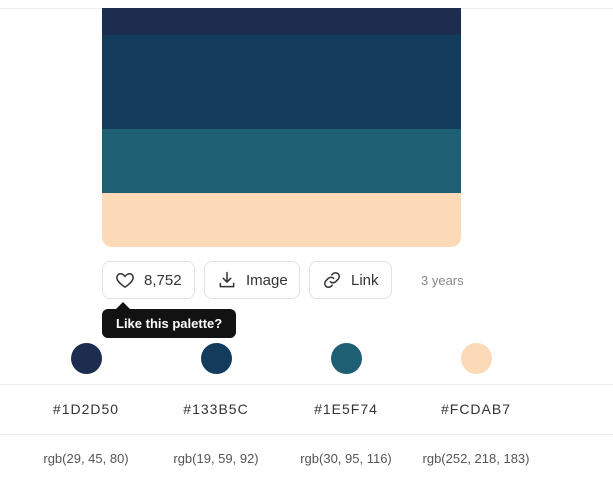 The height and width of the screenshot is (500, 613). Describe the element at coordinates (442, 280) in the screenshot. I see `palette-age: 3 years` at that location.